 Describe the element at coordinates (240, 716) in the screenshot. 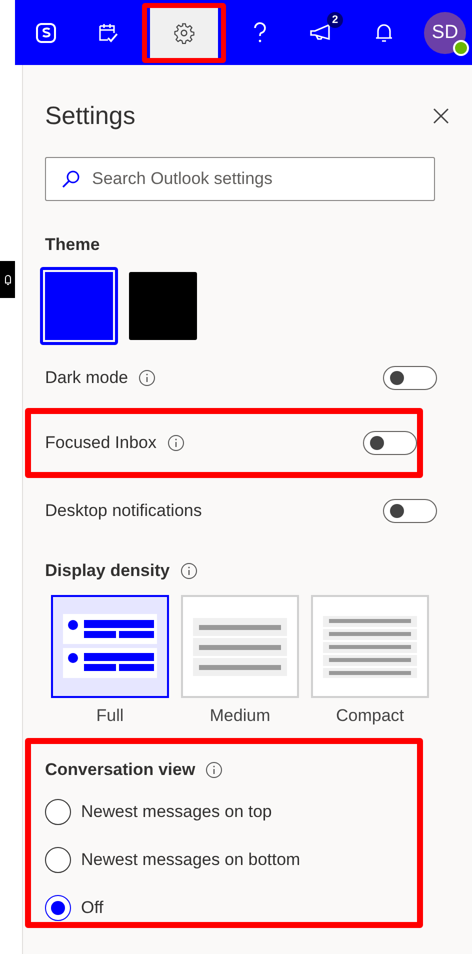

I see `density-label: Medium` at that location.